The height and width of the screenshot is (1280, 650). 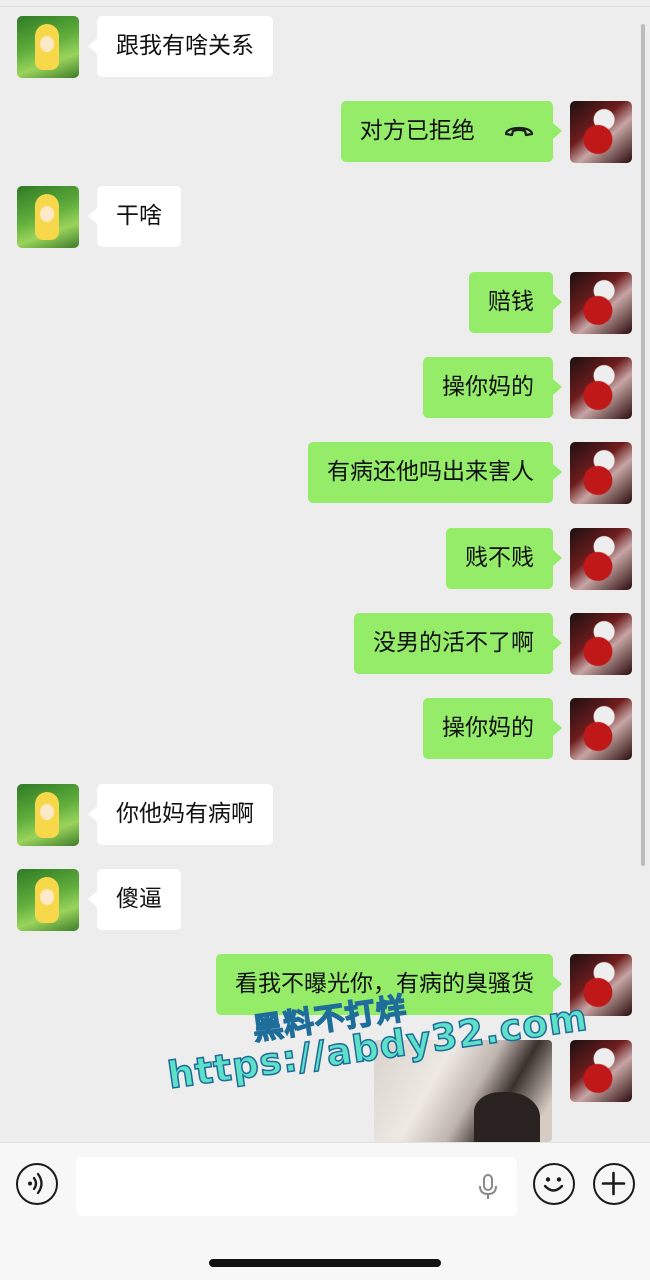 I want to click on divider, so click(x=325, y=6).